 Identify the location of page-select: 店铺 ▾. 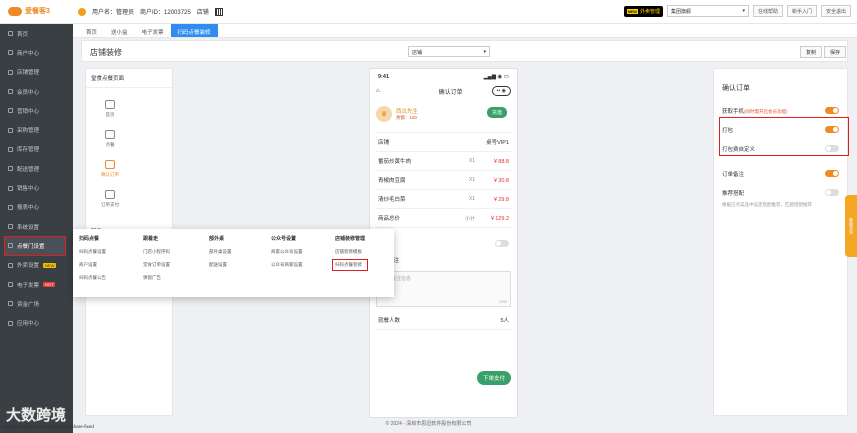
(449, 51).